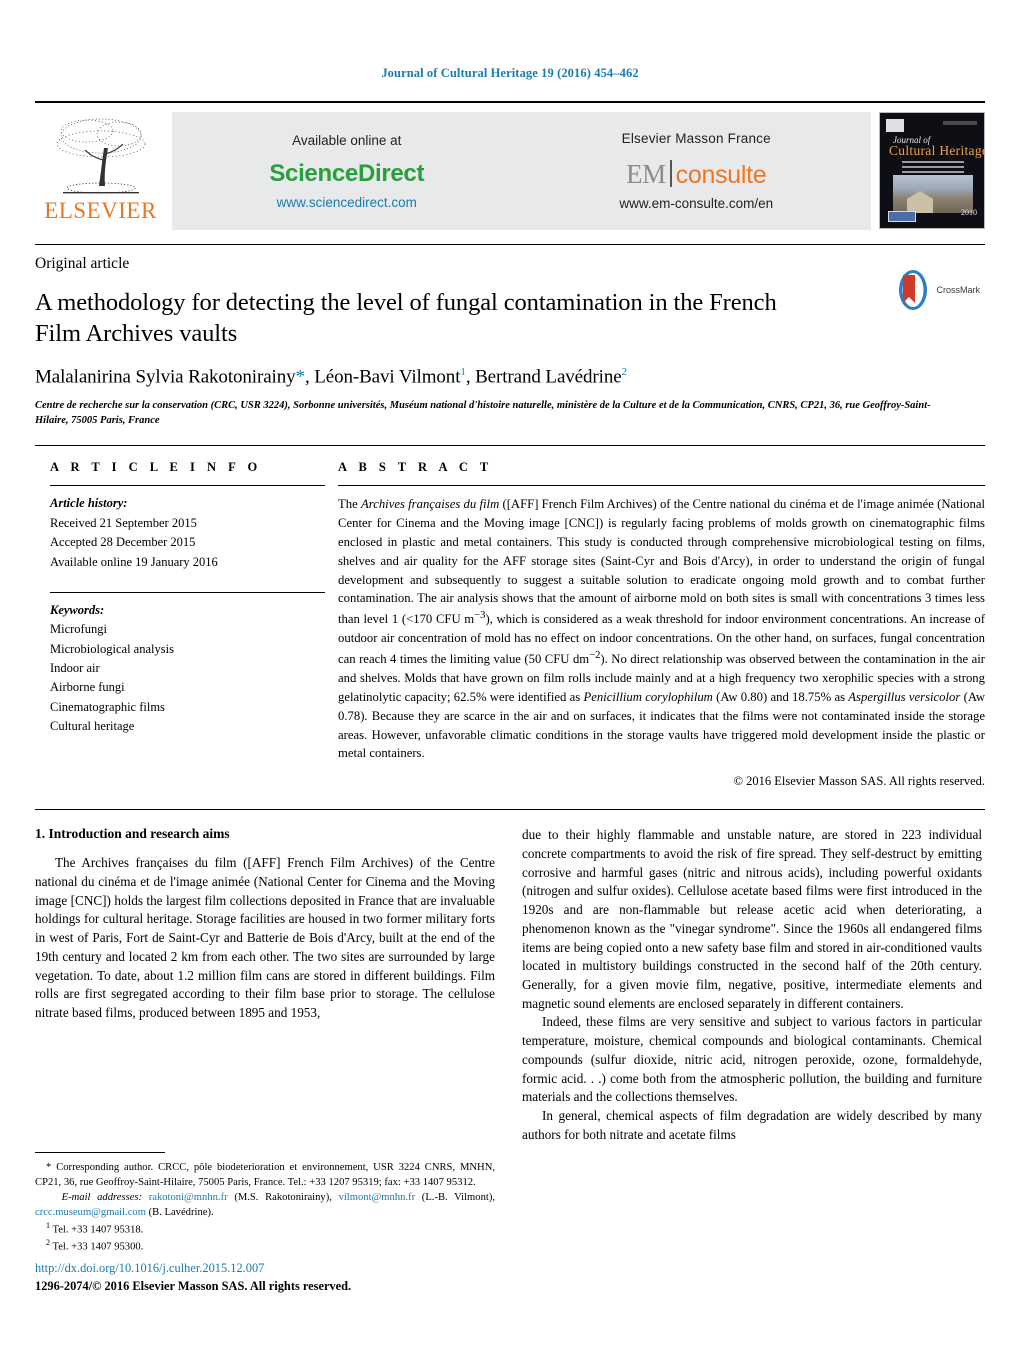 The width and height of the screenshot is (1020, 1351). I want to click on footnote-text: Tel. +33 1407 95300., so click(98, 1247).